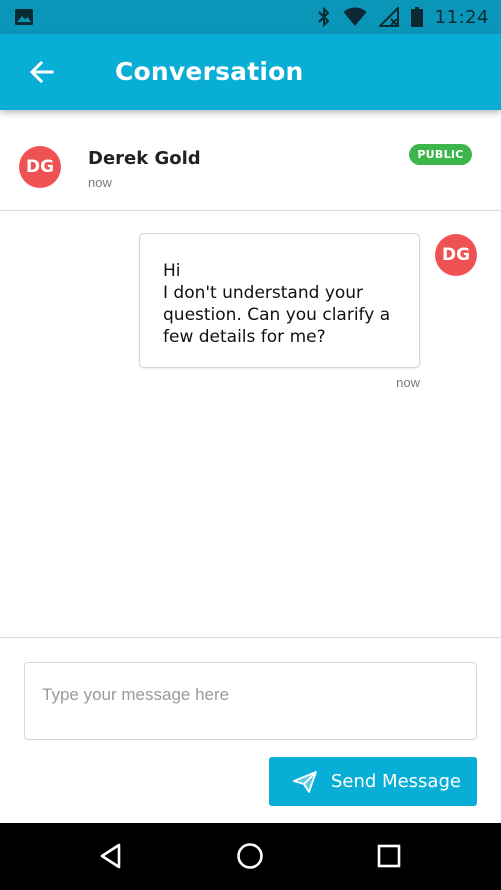 The height and width of the screenshot is (890, 501). Describe the element at coordinates (323, 17) in the screenshot. I see `bluetooth-icon` at that location.